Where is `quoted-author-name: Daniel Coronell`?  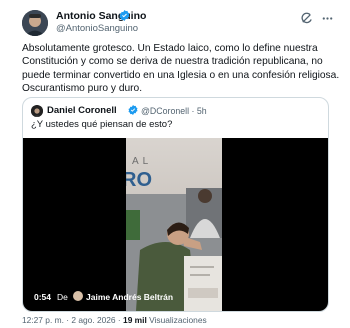
quoted-author-name: Daniel Coronell is located at coordinates (82, 110).